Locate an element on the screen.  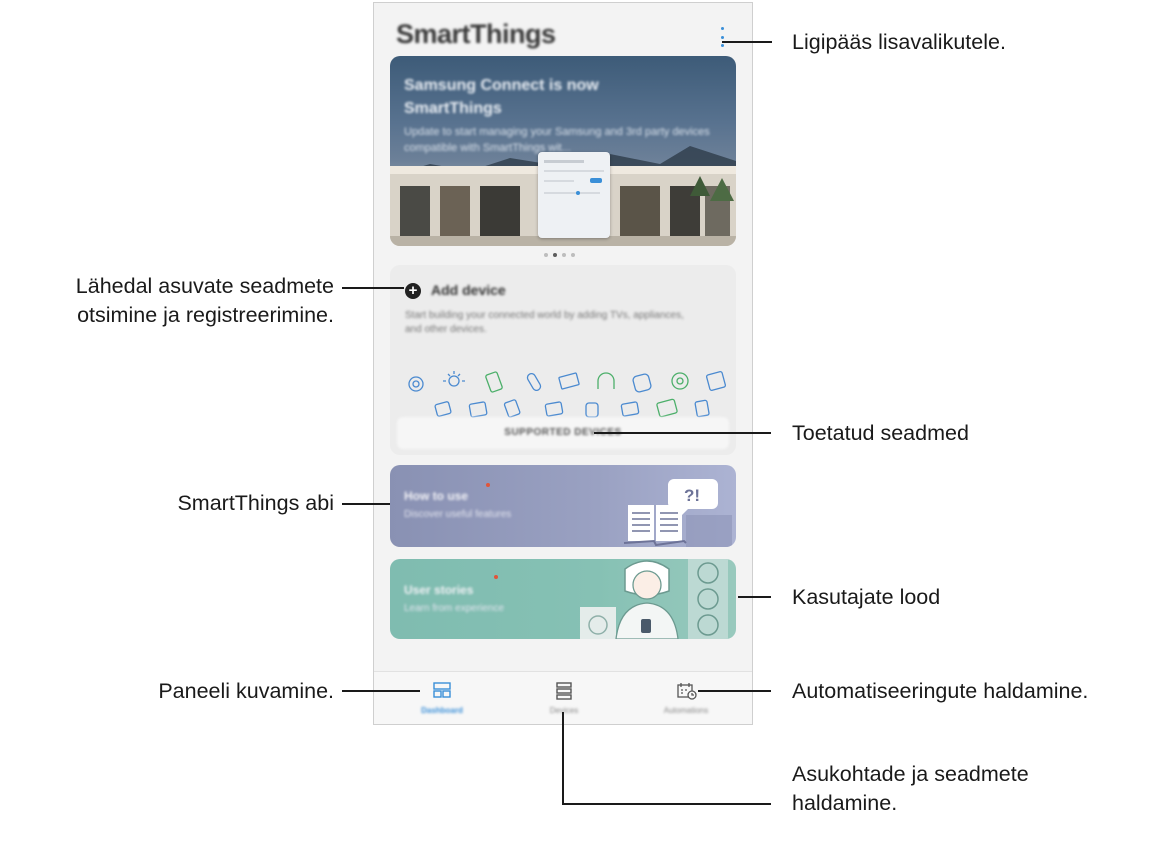
carousel-indicator is located at coordinates (559, 255).